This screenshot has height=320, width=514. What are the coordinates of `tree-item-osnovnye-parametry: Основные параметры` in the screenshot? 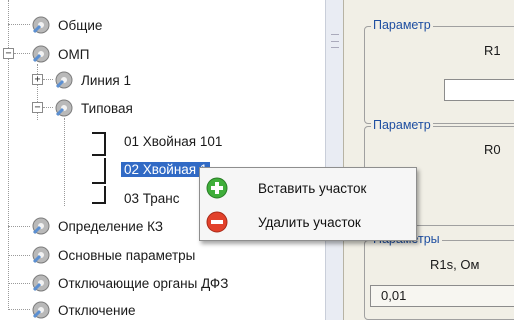 It's located at (112, 255).